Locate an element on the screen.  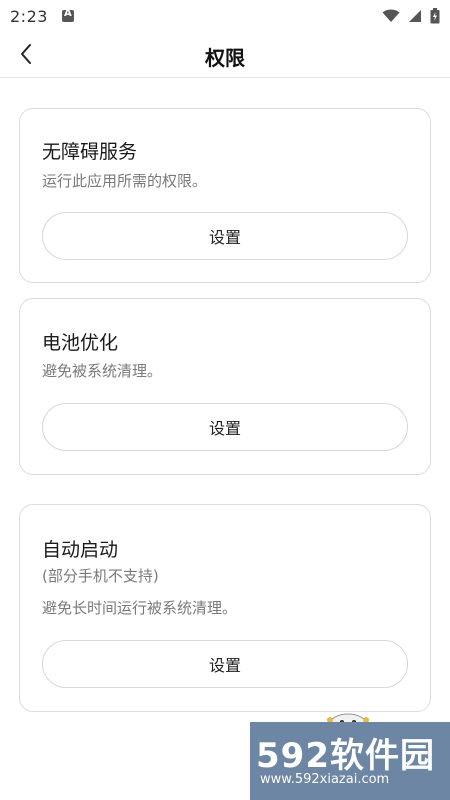
auto-start-title: 自动启动 is located at coordinates (80, 550).